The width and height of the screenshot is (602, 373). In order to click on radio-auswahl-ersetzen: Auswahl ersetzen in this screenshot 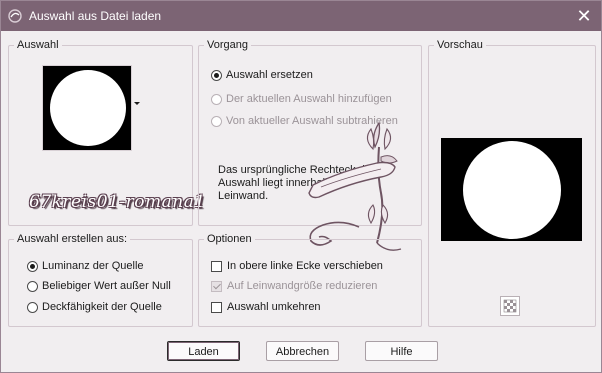, I will do `click(262, 75)`.